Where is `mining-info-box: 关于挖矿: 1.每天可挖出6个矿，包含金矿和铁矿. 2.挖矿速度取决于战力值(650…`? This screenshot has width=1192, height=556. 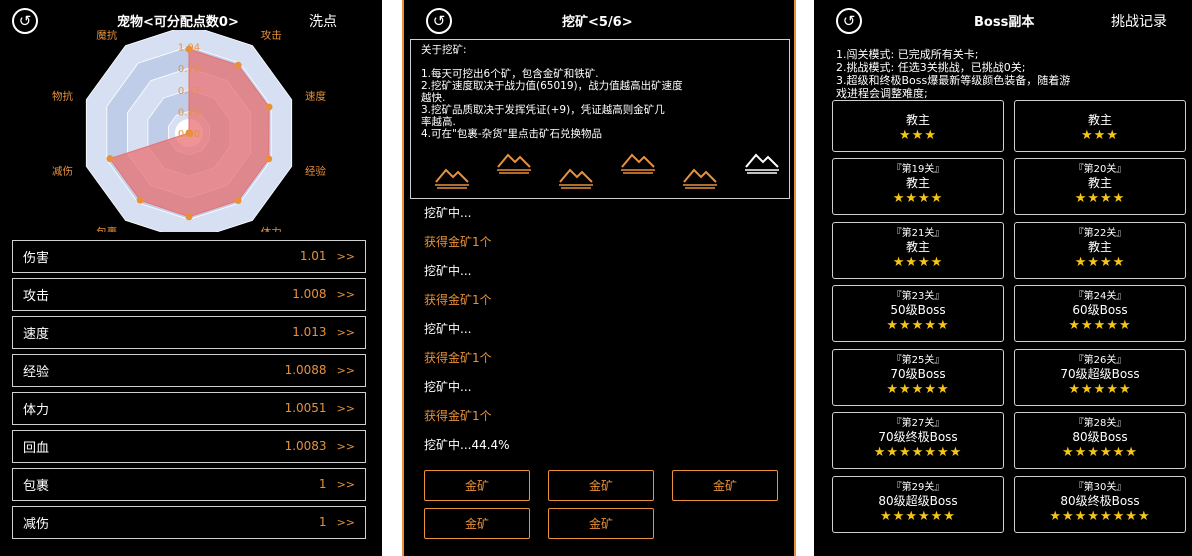 mining-info-box: 关于挖矿: 1.每天可挖出6个矿，包含金矿和铁矿. 2.挖矿速度取决于战力值(650… is located at coordinates (600, 119).